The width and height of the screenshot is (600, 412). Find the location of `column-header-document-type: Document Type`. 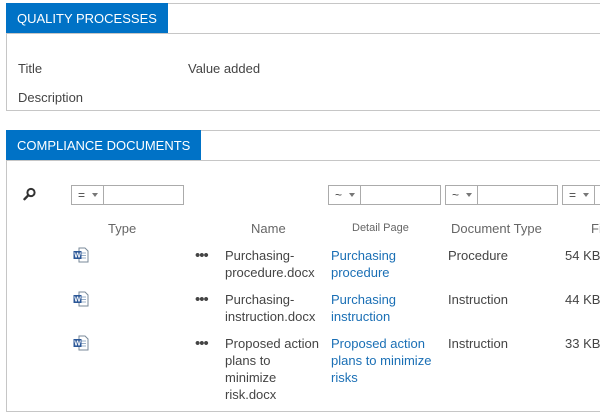

column-header-document-type: Document Type is located at coordinates (496, 228).